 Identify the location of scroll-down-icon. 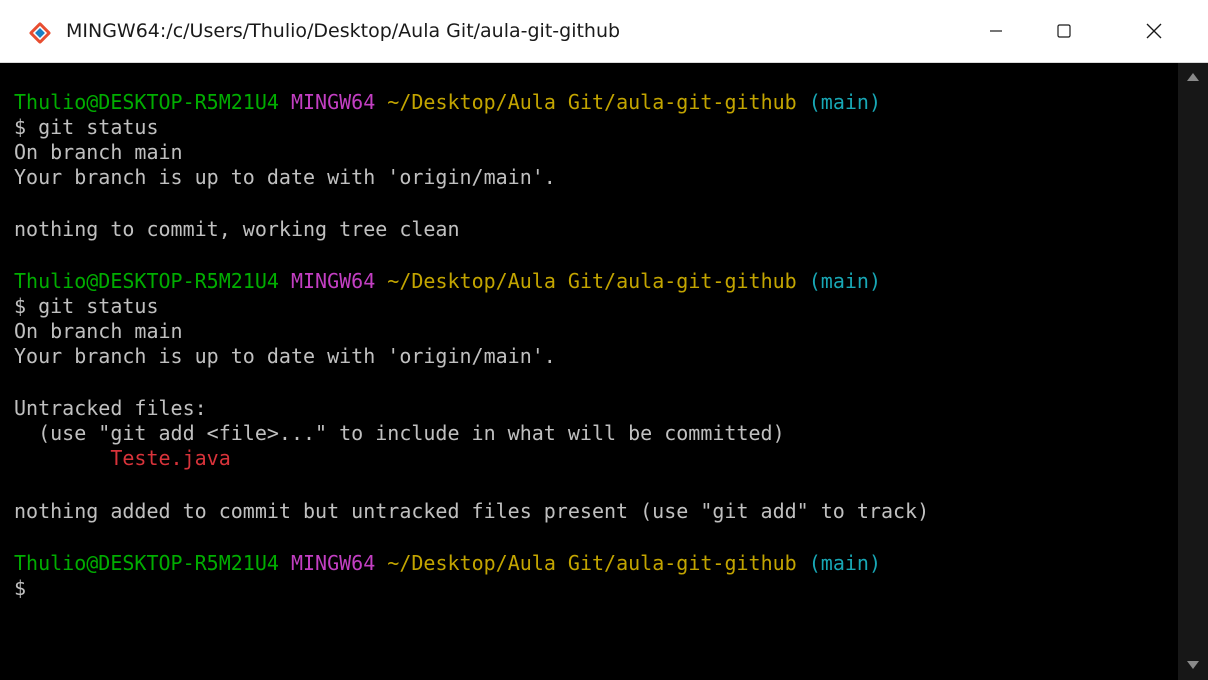
(1193, 665).